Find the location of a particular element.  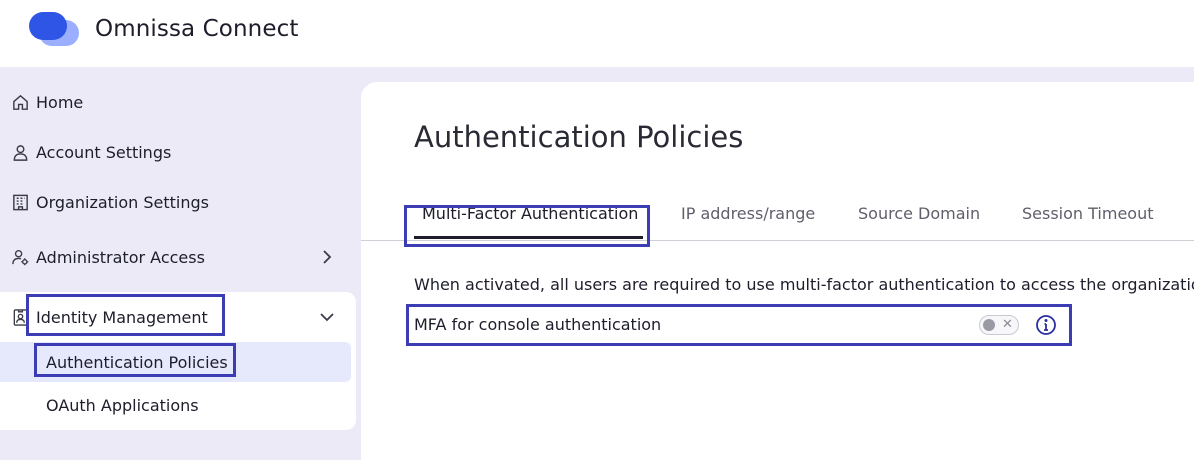

active-tab-indicator is located at coordinates (528, 237).